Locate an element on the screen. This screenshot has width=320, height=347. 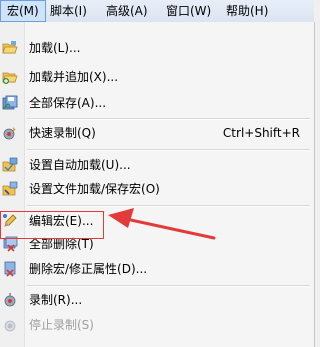
stop-record-icon is located at coordinates (10, 326).